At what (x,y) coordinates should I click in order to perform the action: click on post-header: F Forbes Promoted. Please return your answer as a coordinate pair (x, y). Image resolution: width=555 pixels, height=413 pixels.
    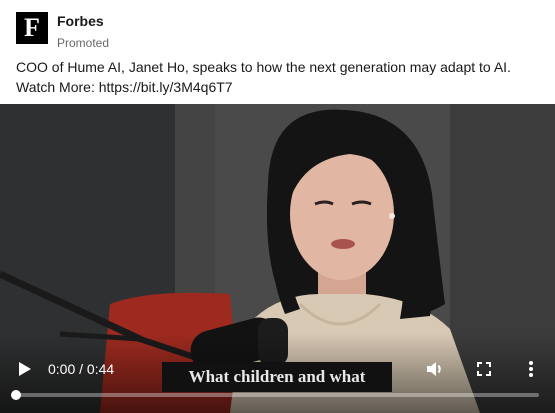
    Looking at the image, I should click on (62, 31).